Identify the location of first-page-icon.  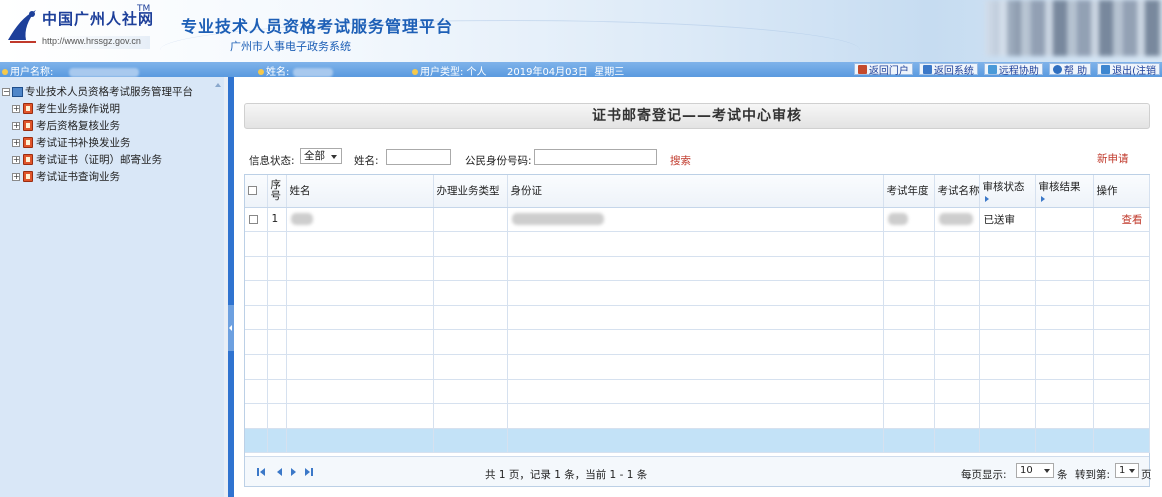
(262, 472).